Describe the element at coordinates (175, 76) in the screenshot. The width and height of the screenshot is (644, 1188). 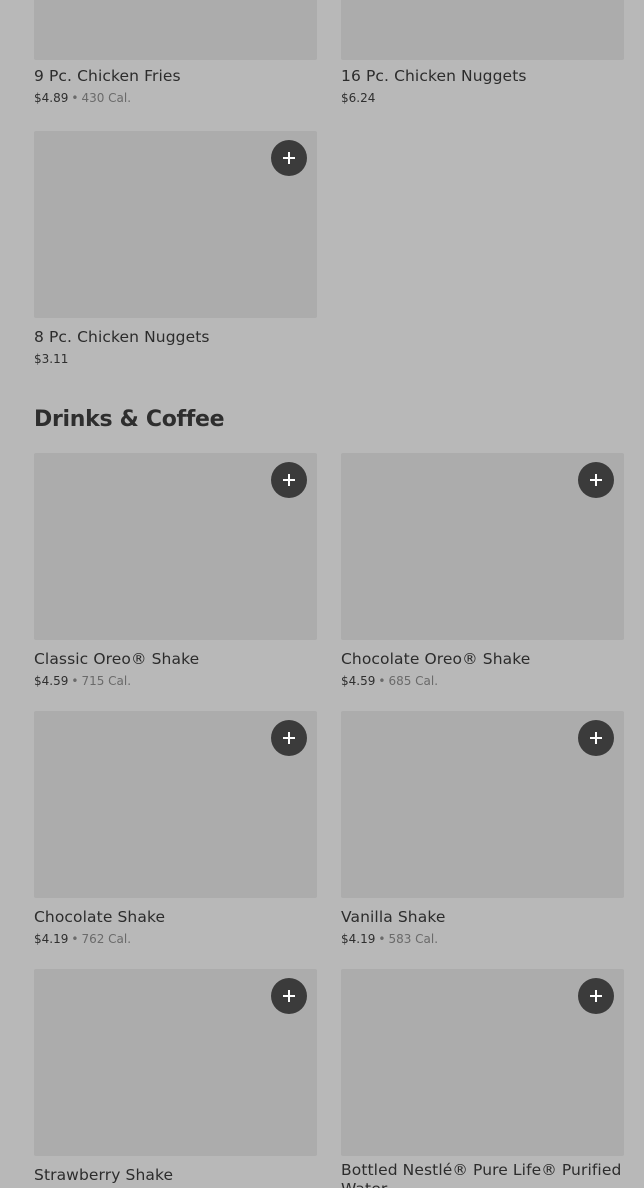
I see `menu-item-name: 9 Pc. Chicken Fries` at that location.